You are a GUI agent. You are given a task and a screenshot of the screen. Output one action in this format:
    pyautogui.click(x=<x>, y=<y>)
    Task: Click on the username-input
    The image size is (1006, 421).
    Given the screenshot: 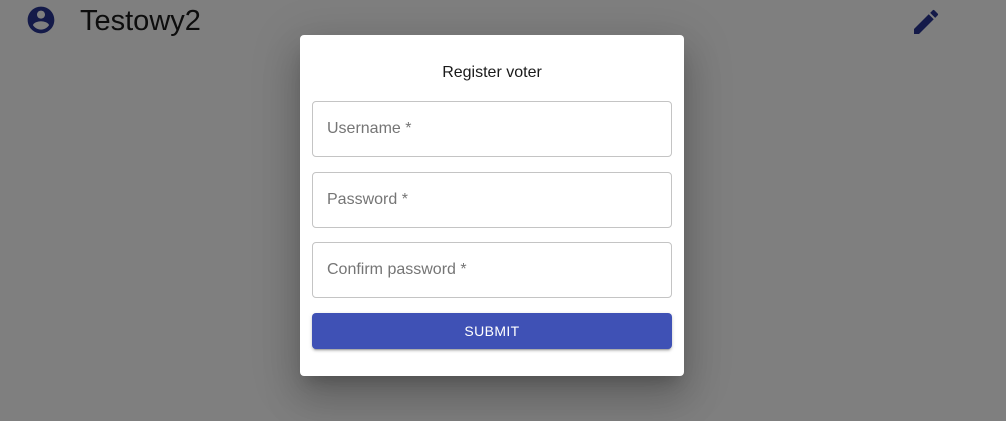 What is the action you would take?
    pyautogui.click(x=492, y=129)
    